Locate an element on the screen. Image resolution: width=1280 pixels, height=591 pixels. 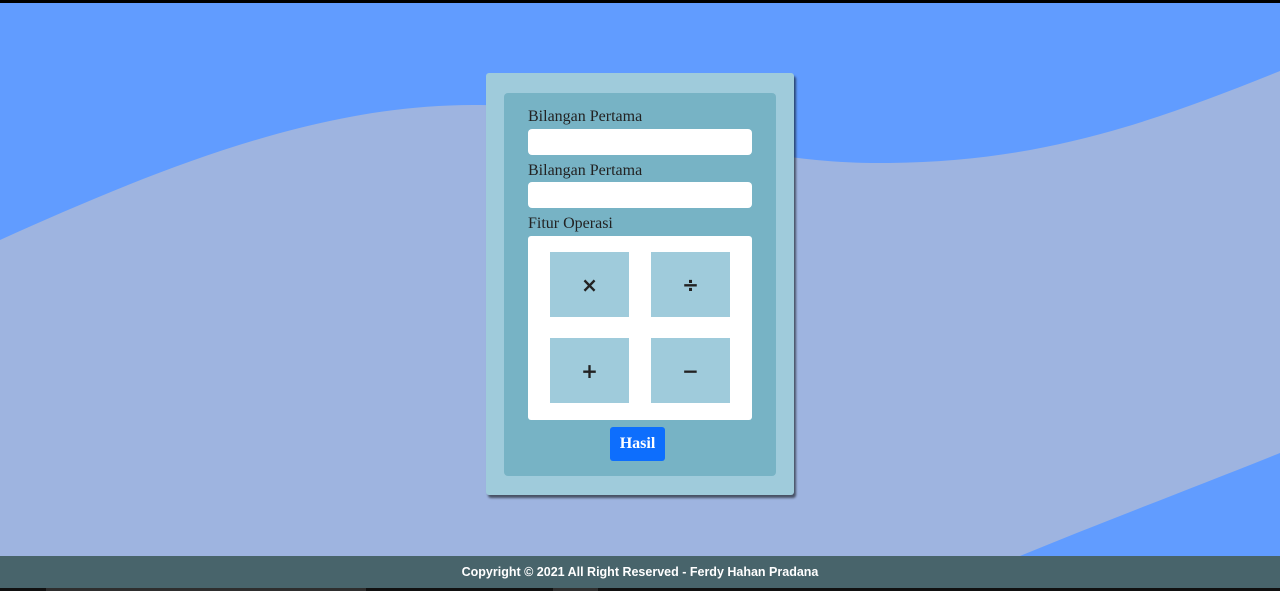
add-button: + is located at coordinates (589, 370).